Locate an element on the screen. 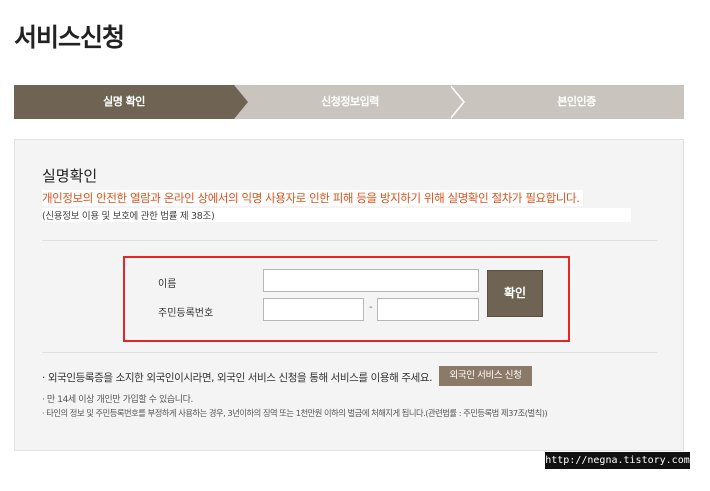 The height and width of the screenshot is (491, 710). name-input is located at coordinates (371, 280).